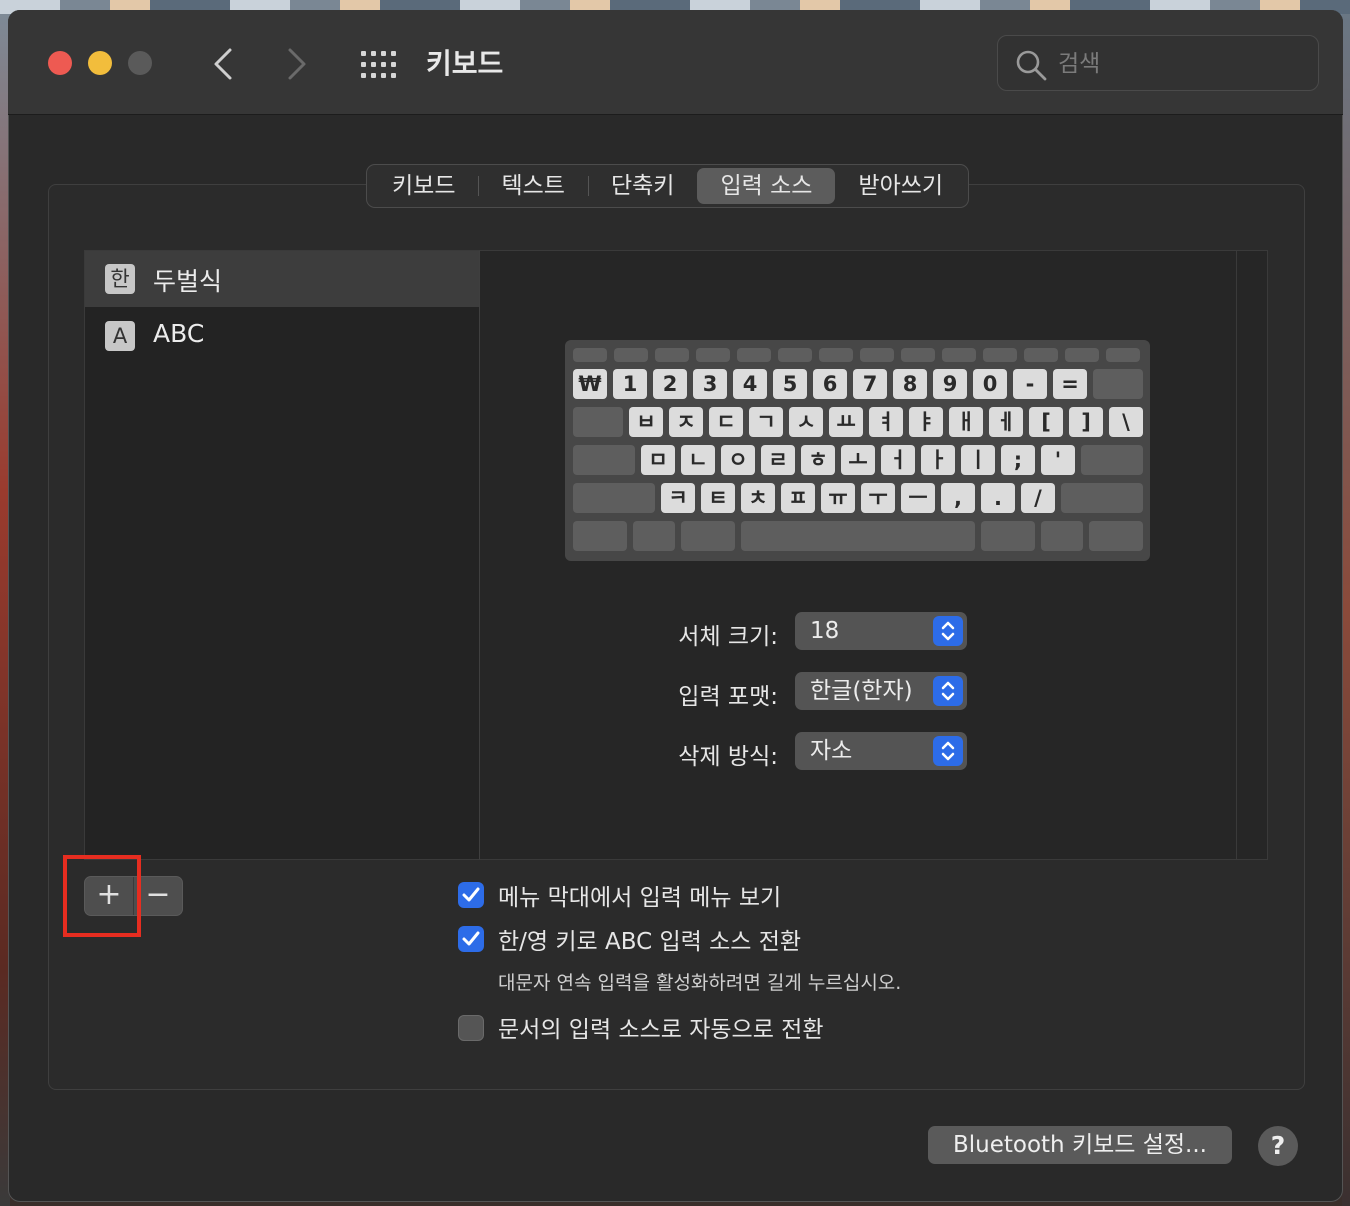 This screenshot has width=1350, height=1206. What do you see at coordinates (642, 186) in the screenshot?
I see `tab-shortcuts: 단축키` at bounding box center [642, 186].